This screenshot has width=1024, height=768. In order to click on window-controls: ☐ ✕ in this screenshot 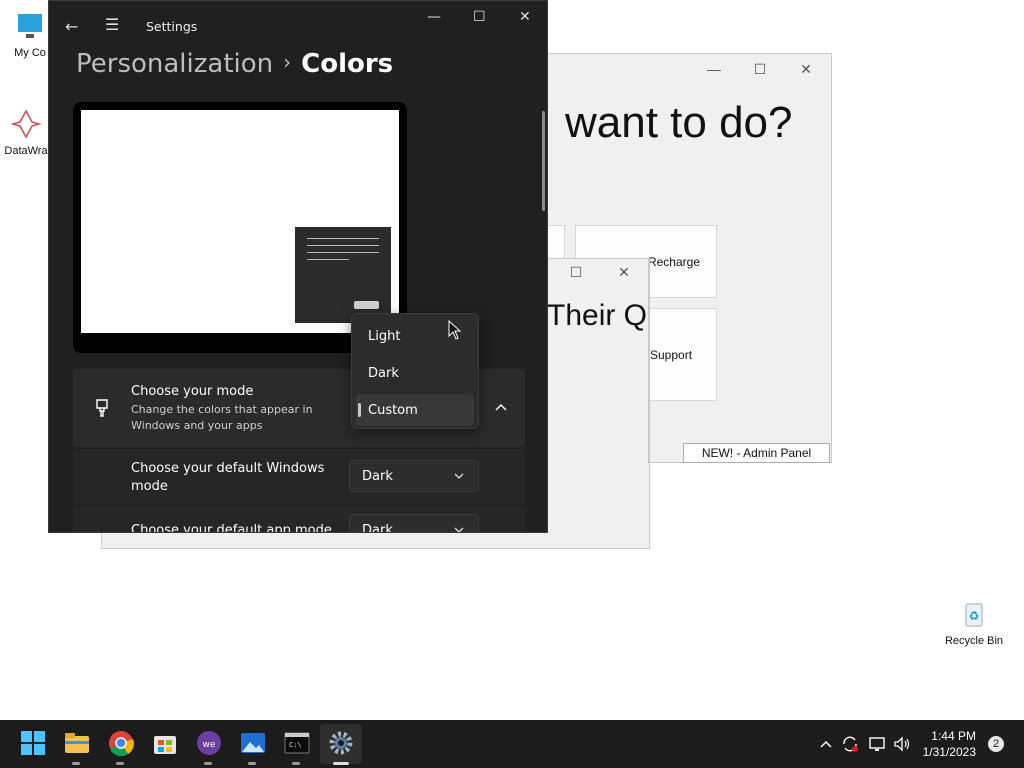, I will do `click(607, 272)`.